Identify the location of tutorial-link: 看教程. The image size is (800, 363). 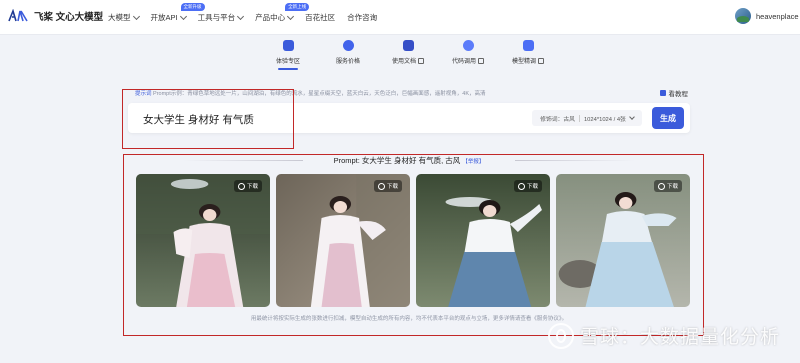
(674, 93).